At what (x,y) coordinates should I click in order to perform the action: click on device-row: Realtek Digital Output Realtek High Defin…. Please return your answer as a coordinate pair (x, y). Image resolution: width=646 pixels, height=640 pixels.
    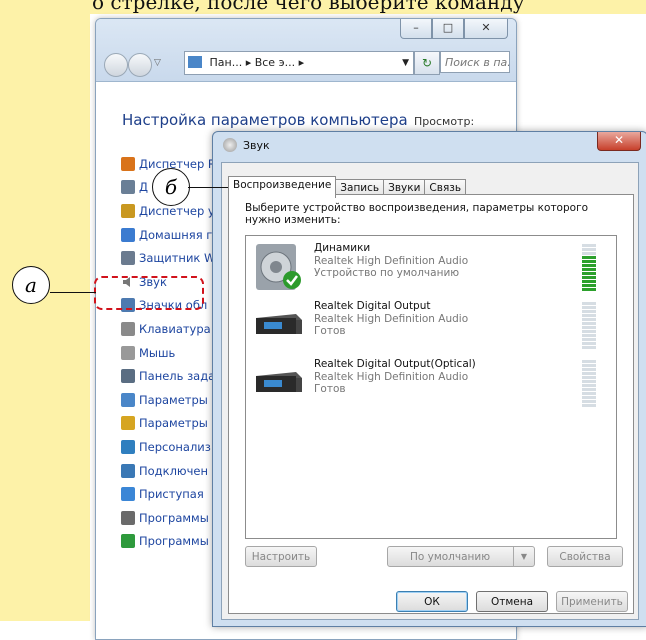
    Looking at the image, I should click on (430, 326).